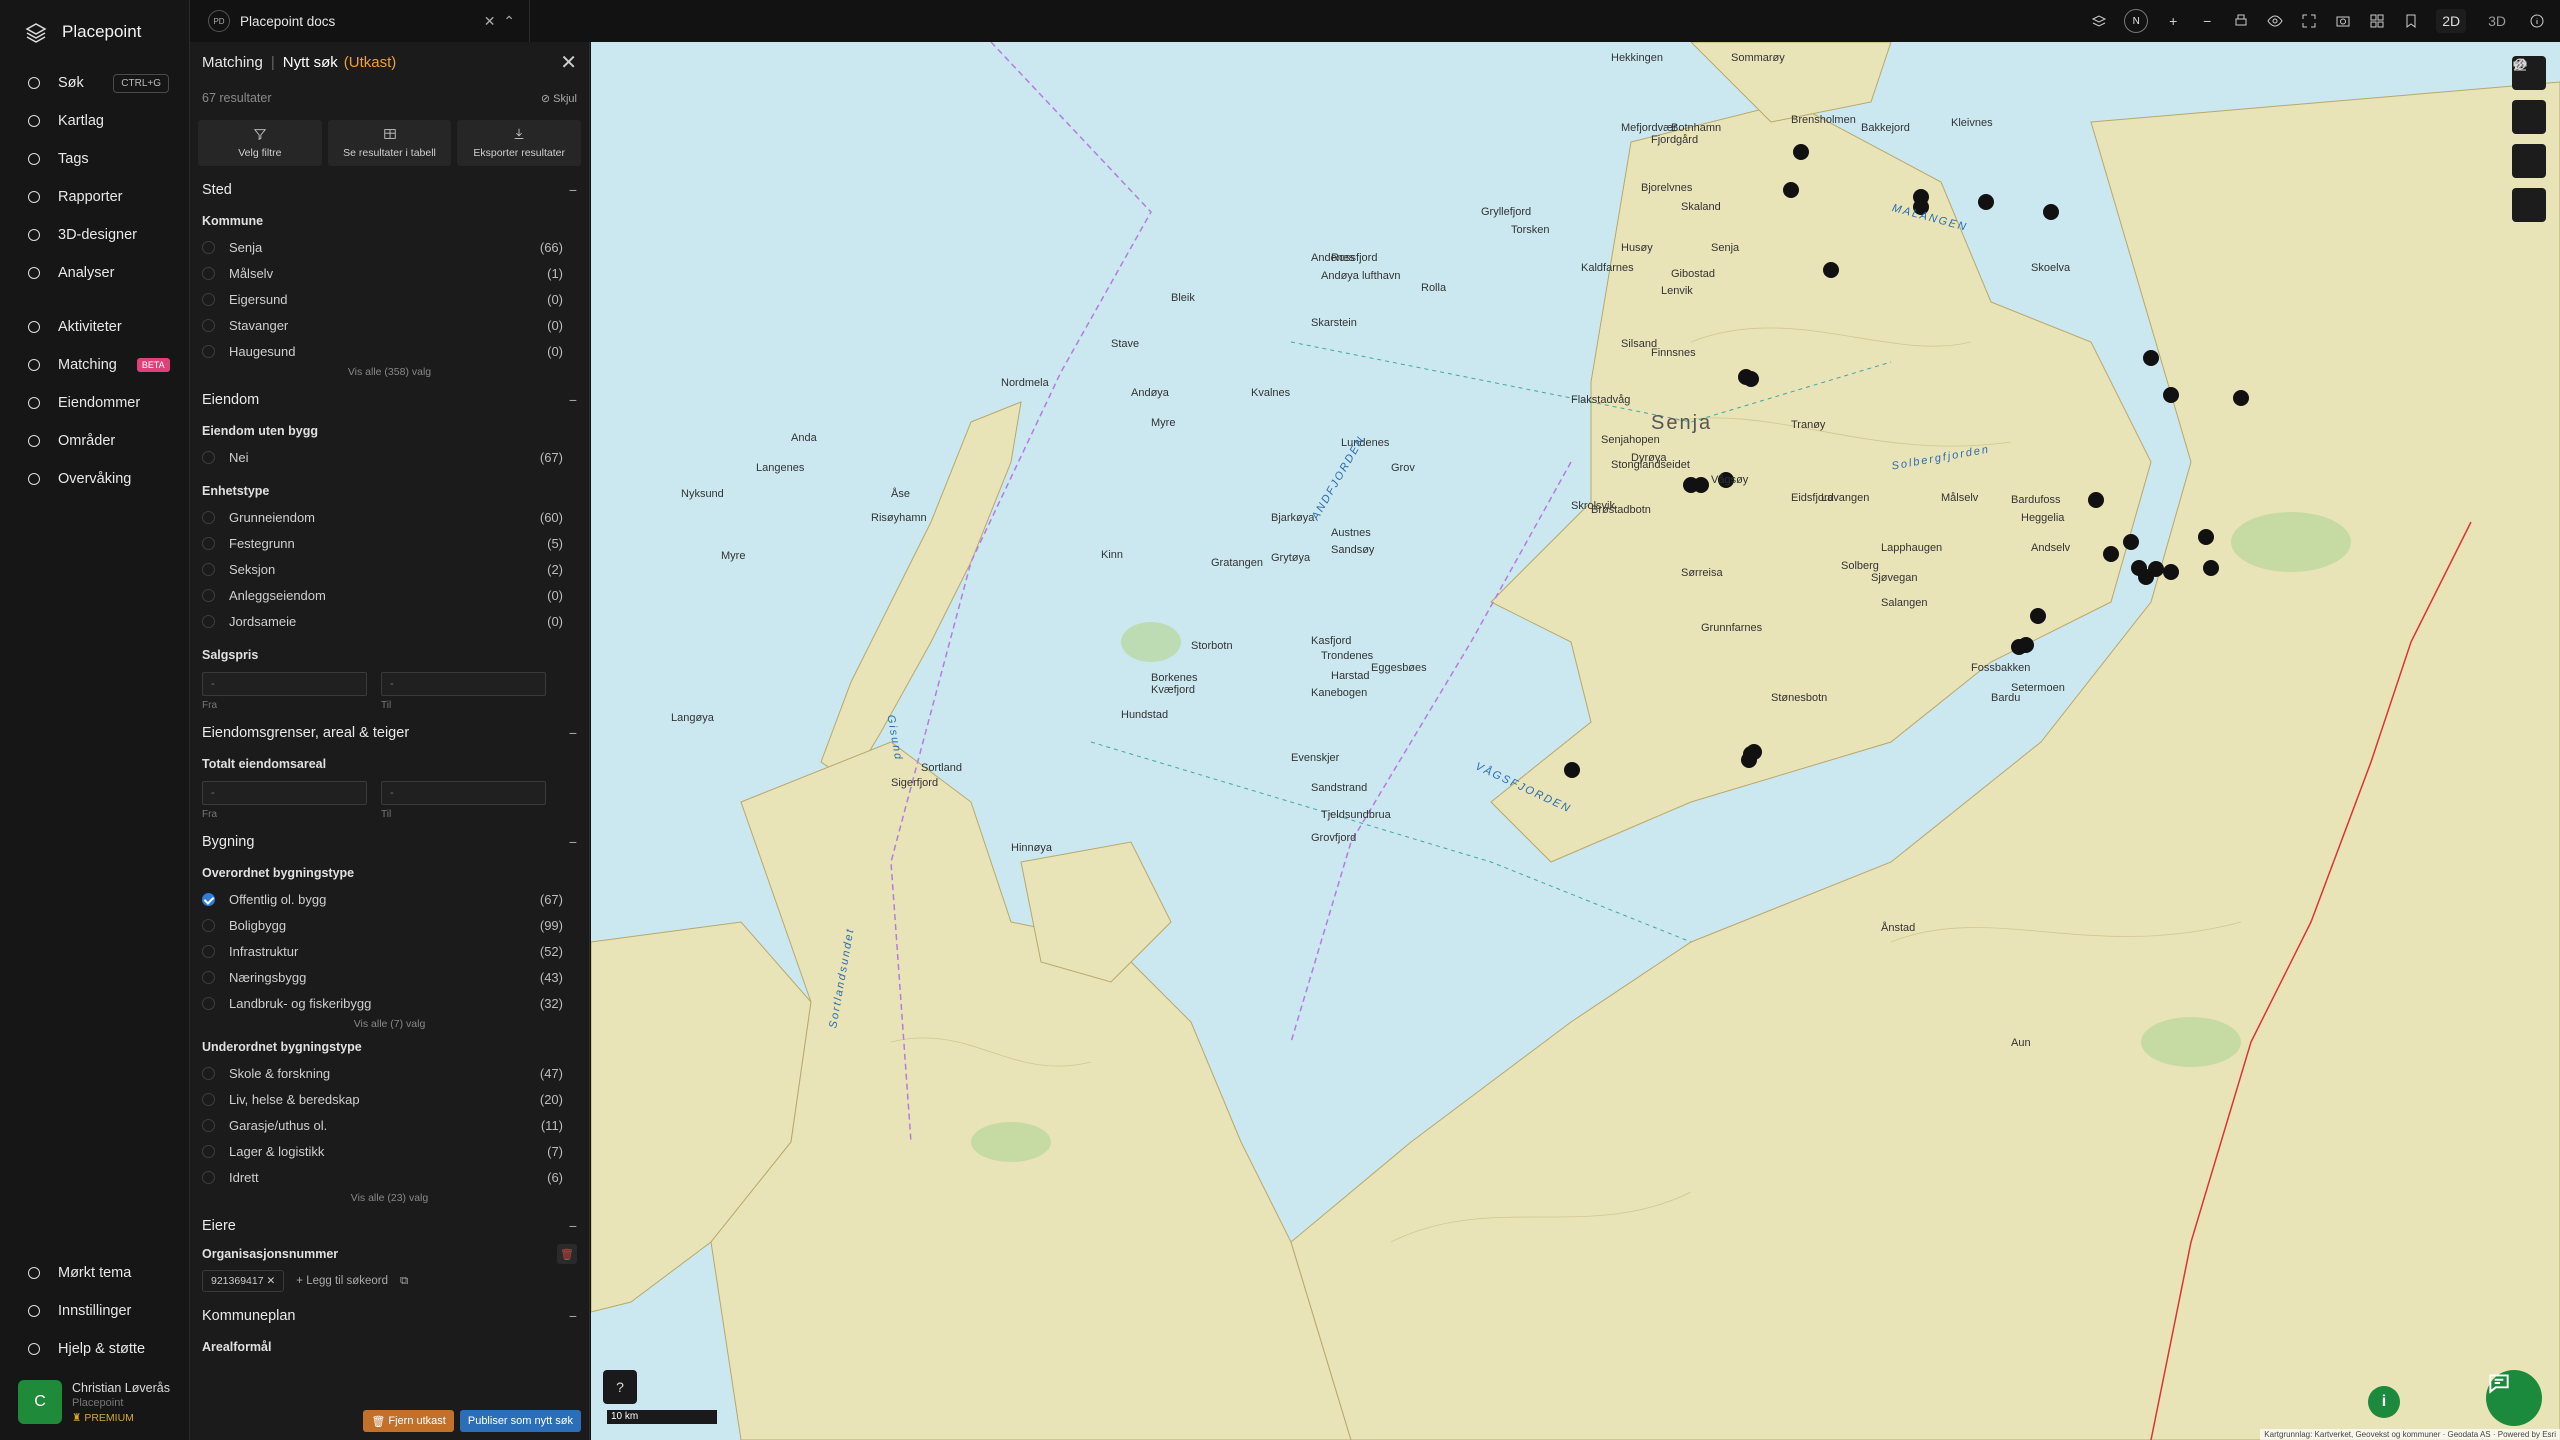 The image size is (2560, 1440). I want to click on filter-option: Lager & logistikk (7), so click(389, 1151).